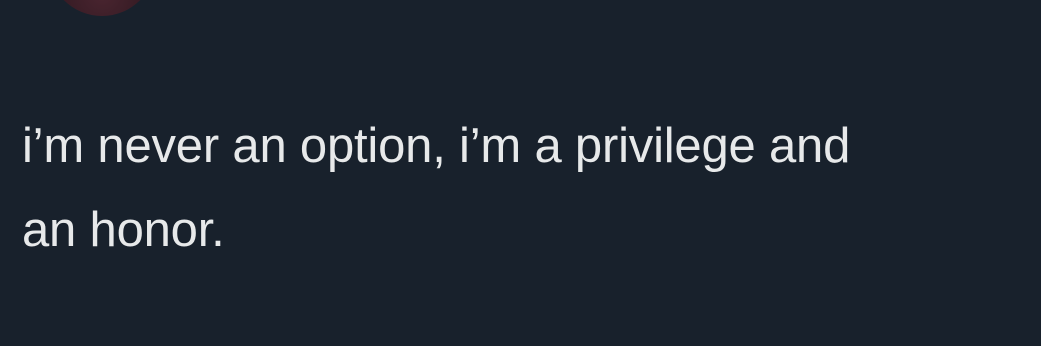 The height and width of the screenshot is (346, 1041). I want to click on tweet-text-line: i’m never an option, i’m a privilege and, so click(436, 146).